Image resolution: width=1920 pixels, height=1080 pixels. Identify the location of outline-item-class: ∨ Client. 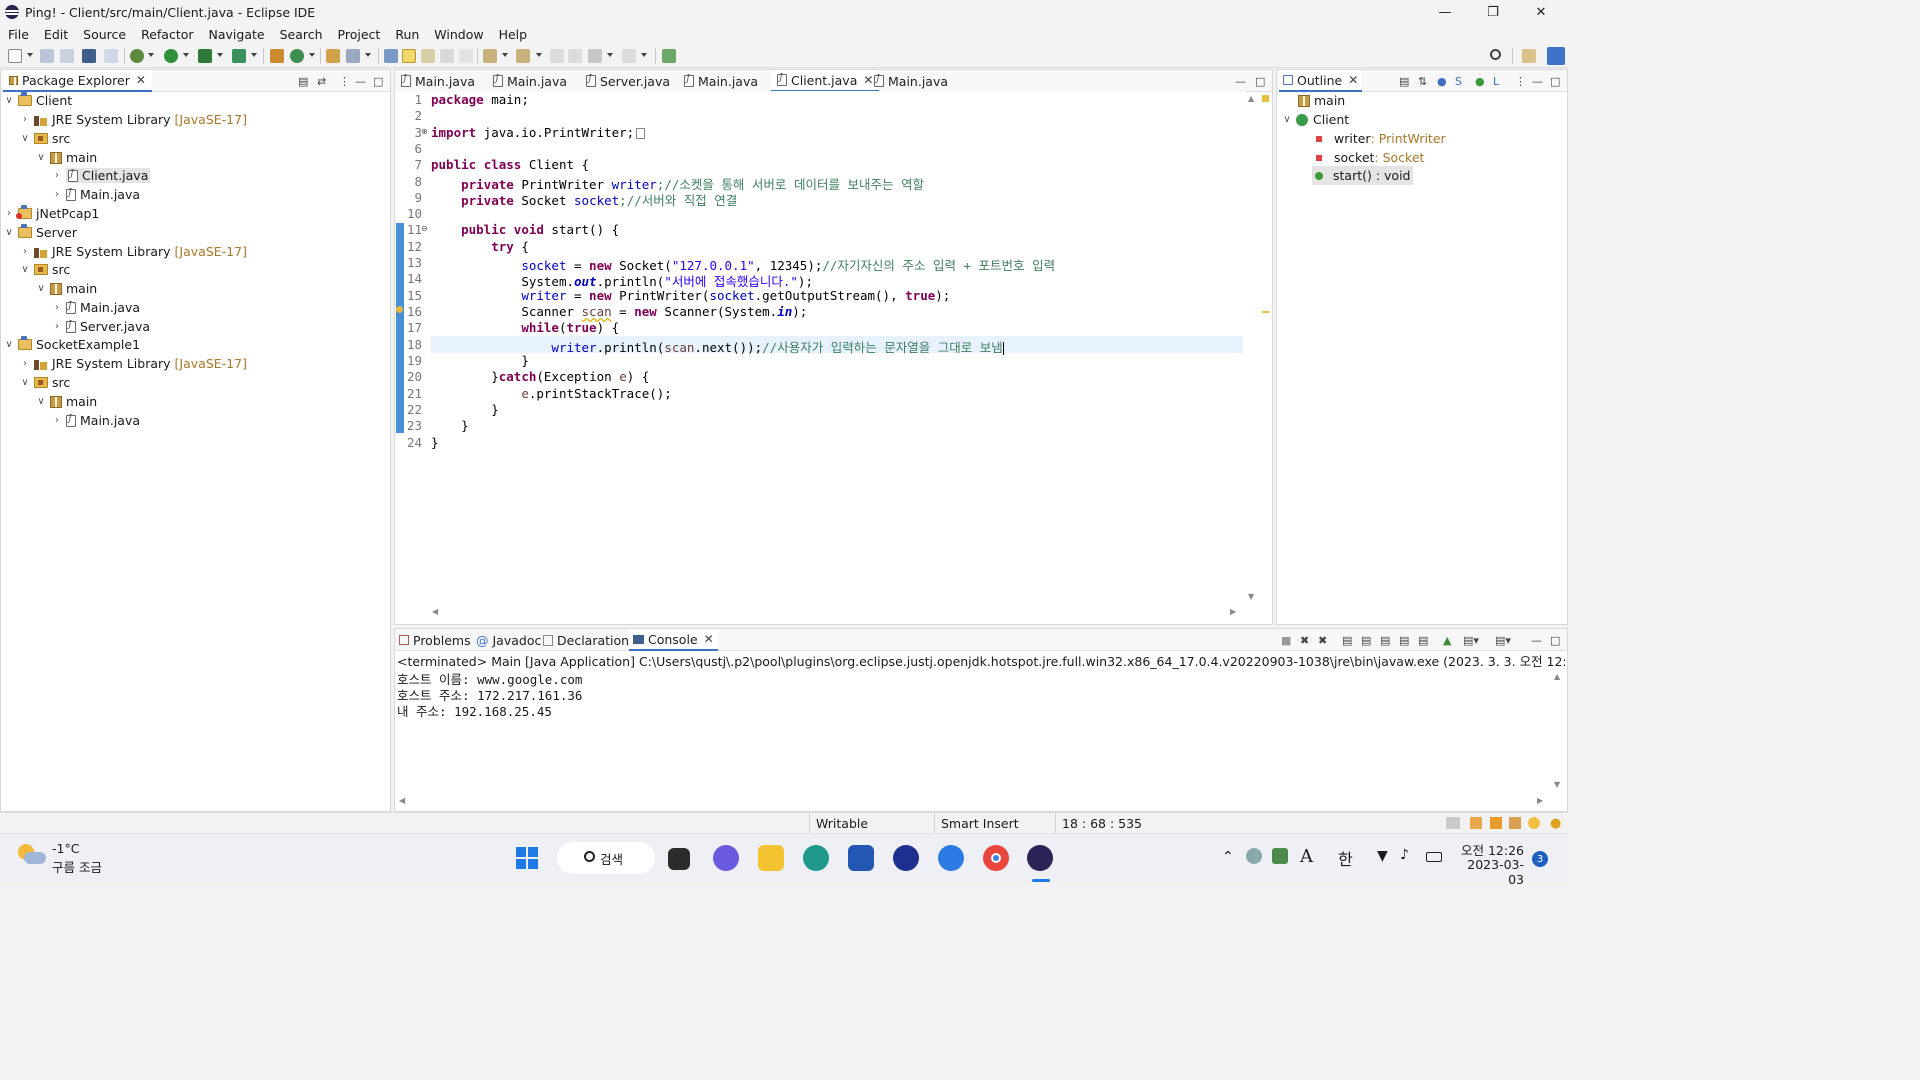
(1315, 119).